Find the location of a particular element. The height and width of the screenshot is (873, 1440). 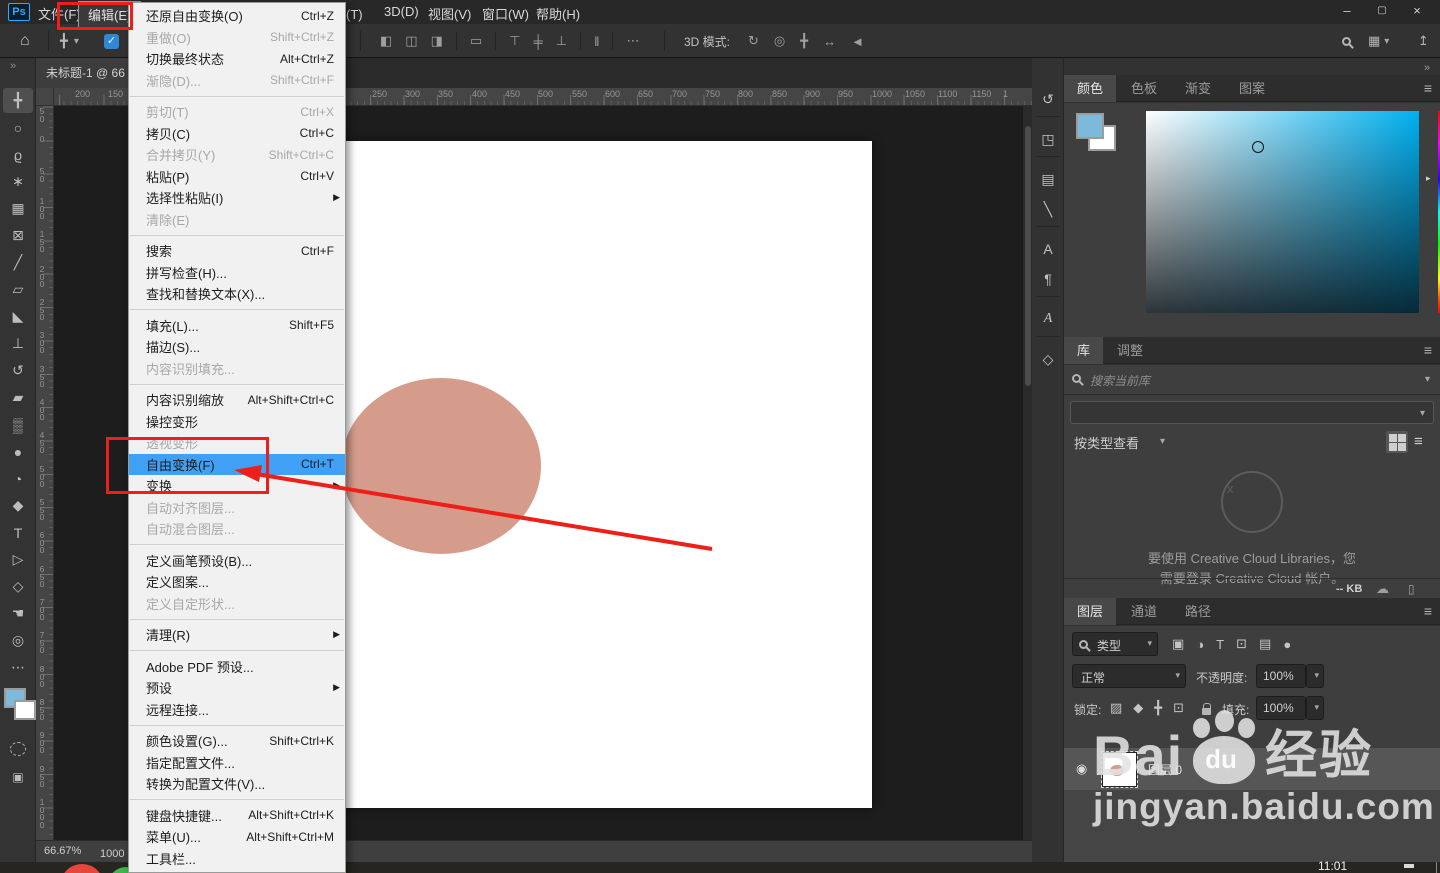

filter-type-icon: T is located at coordinates (1220, 644).